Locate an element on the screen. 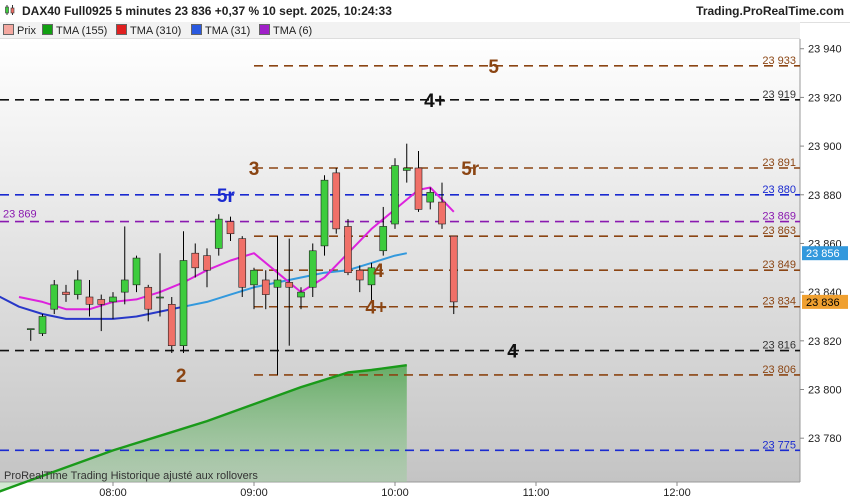 The height and width of the screenshot is (500, 850). legend-item-tma31: TMA (31) is located at coordinates (220, 30).